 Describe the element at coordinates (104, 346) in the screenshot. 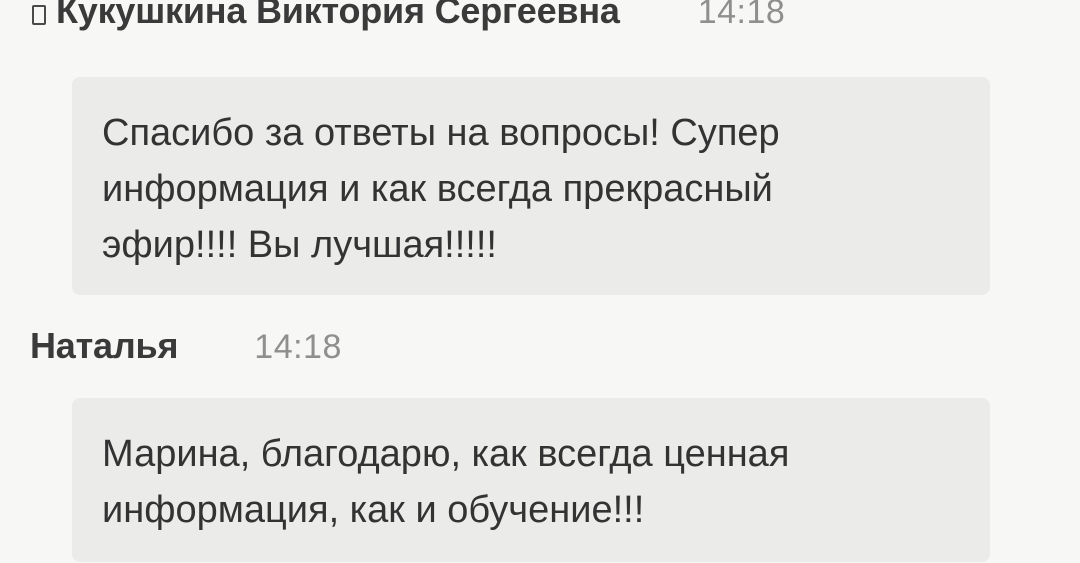

I see `sender-name: Наталья` at that location.